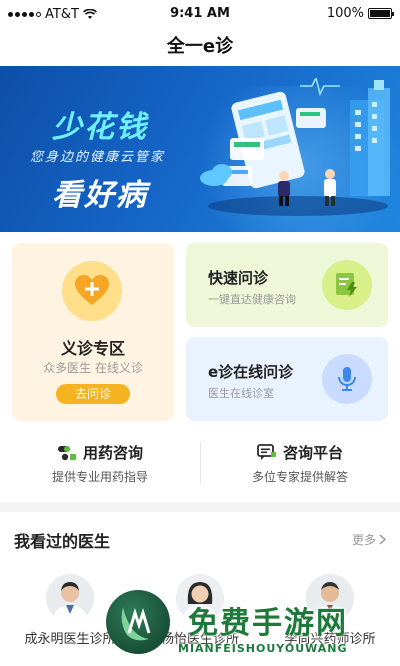 This screenshot has width=400, height=666. What do you see at coordinates (363, 540) in the screenshot?
I see `more-label: 更多` at bounding box center [363, 540].